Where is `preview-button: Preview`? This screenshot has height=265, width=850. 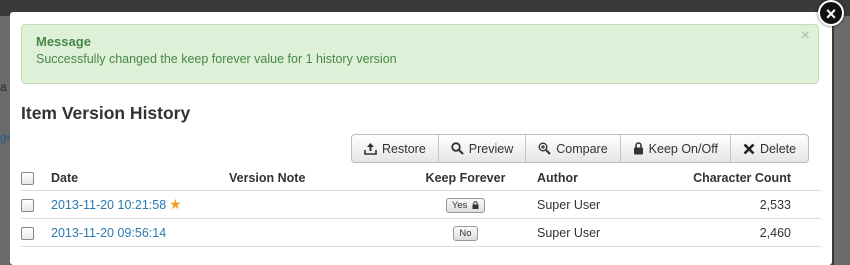 preview-button: Preview is located at coordinates (483, 148).